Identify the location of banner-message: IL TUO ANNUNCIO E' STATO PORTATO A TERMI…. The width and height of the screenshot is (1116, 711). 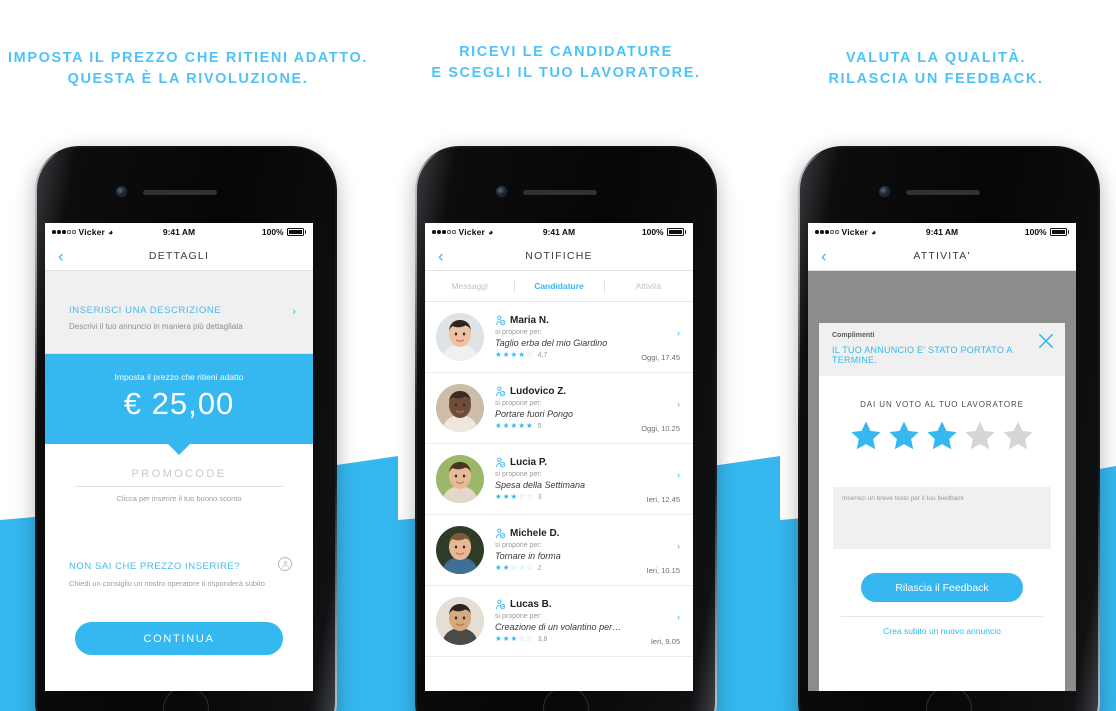
(922, 355).